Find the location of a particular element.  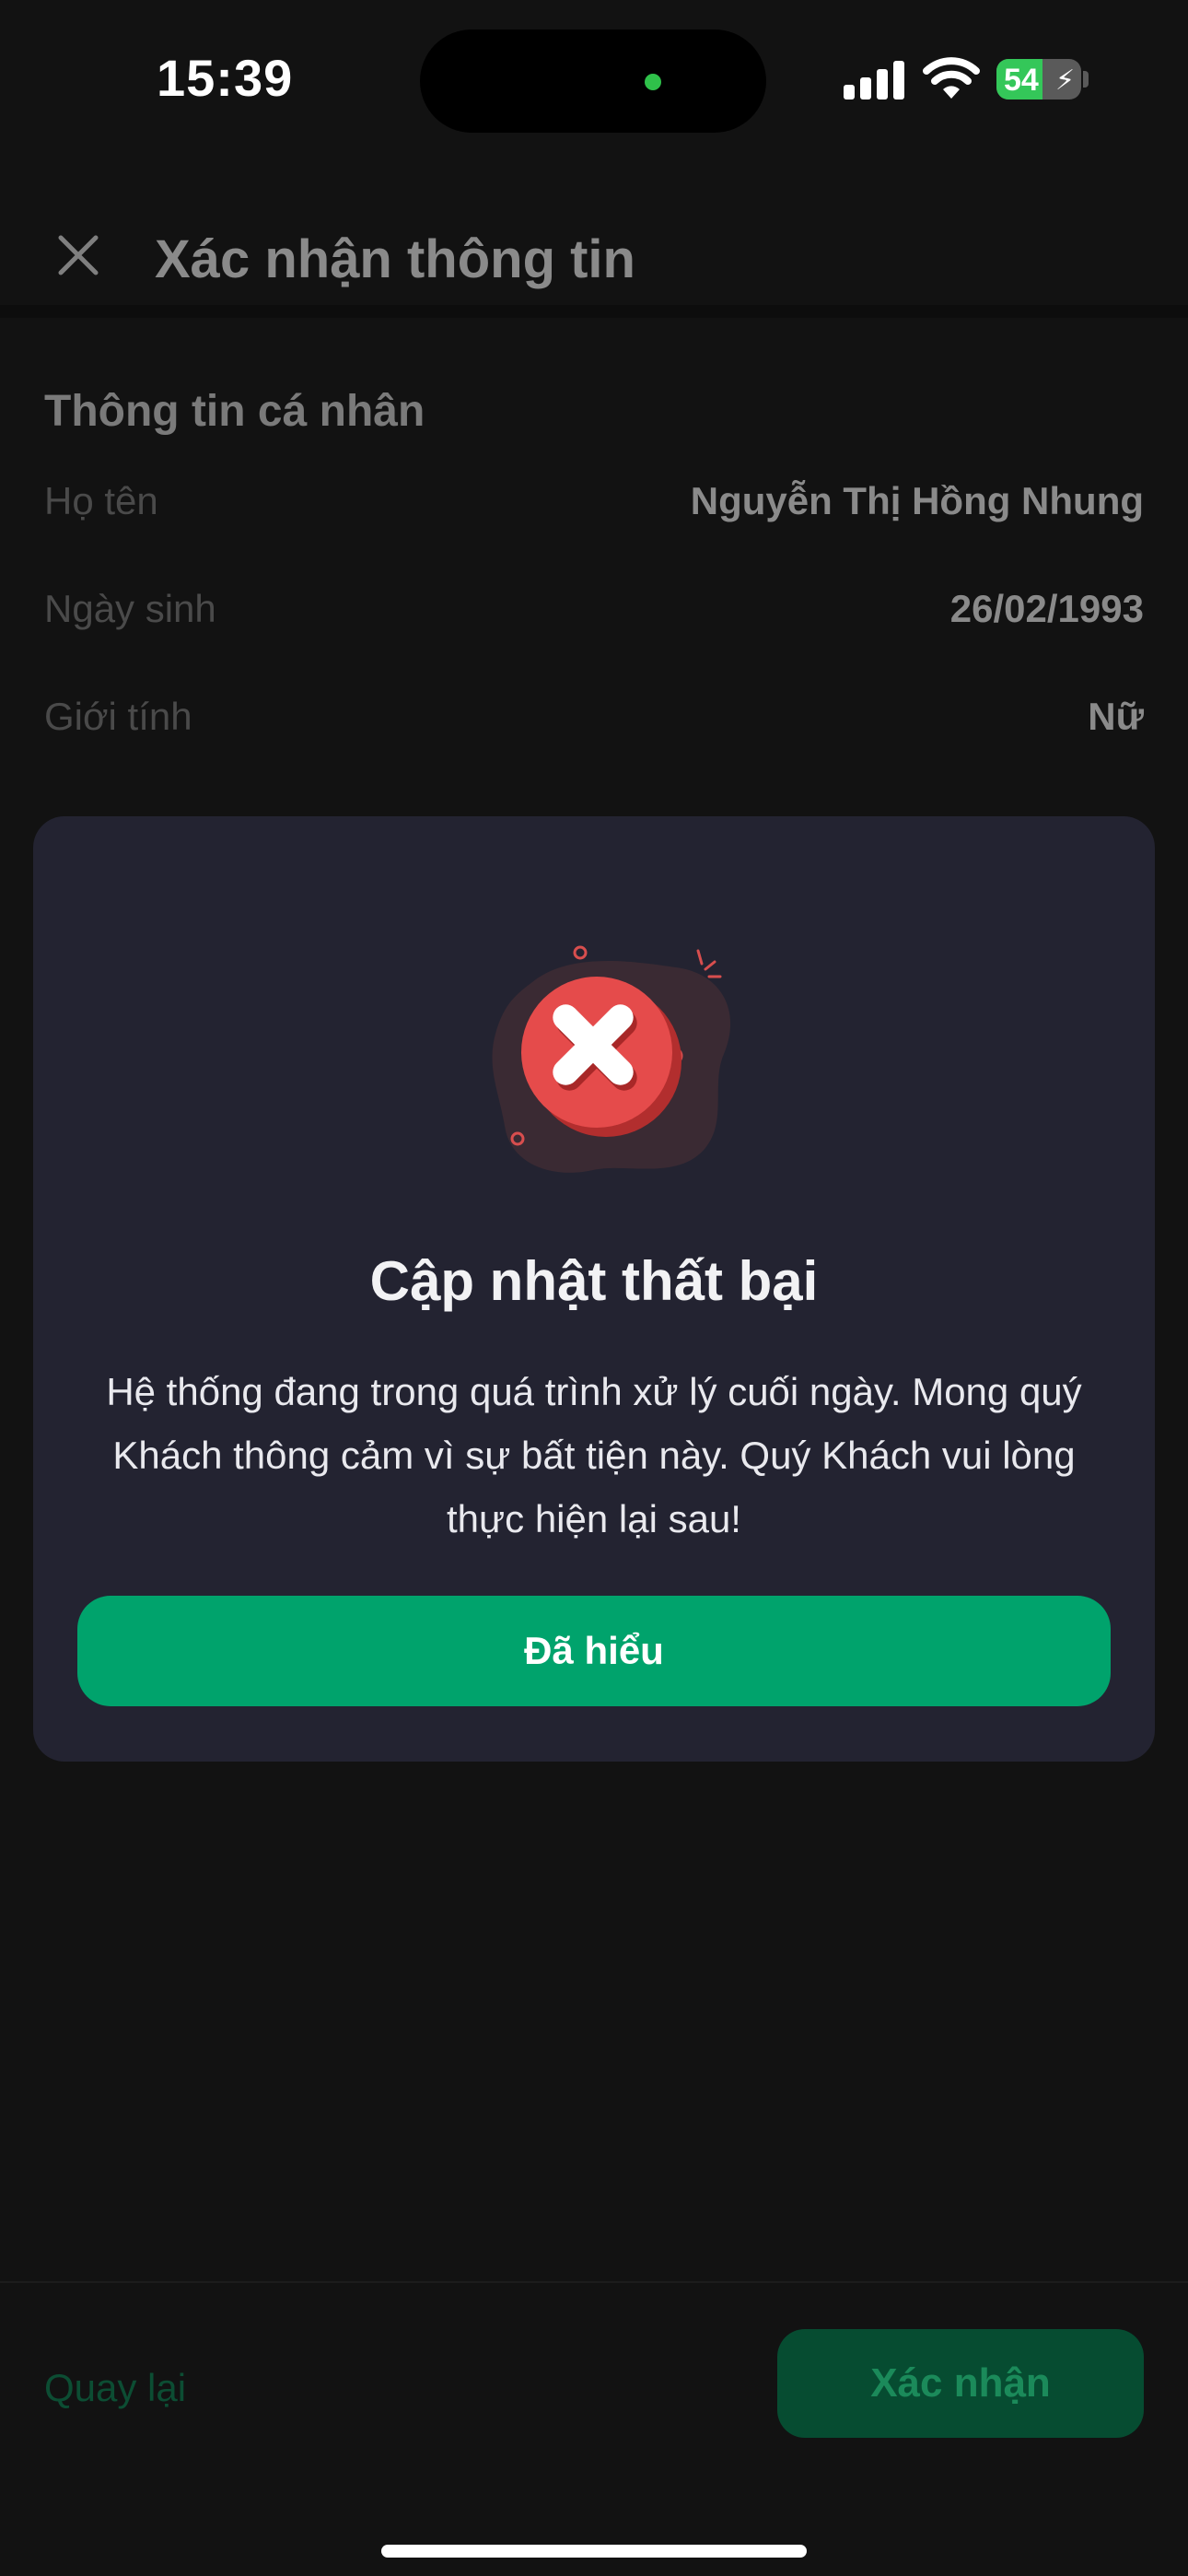

page-title: Xác nhận thông tin is located at coordinates (395, 259).